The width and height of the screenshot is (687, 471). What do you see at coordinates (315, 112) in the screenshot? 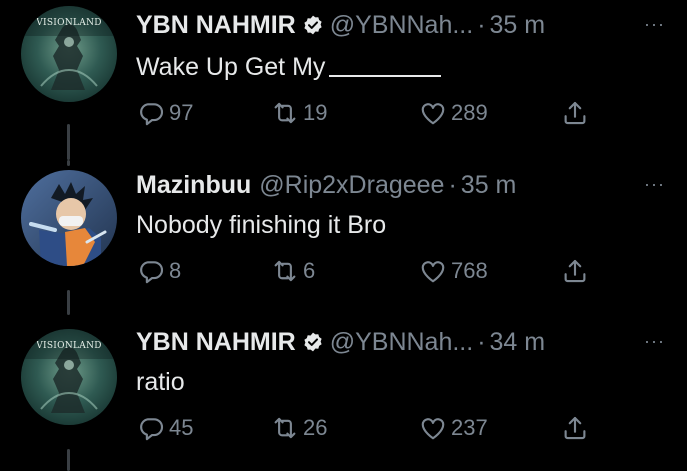
I see `retweet-count: 19` at bounding box center [315, 112].